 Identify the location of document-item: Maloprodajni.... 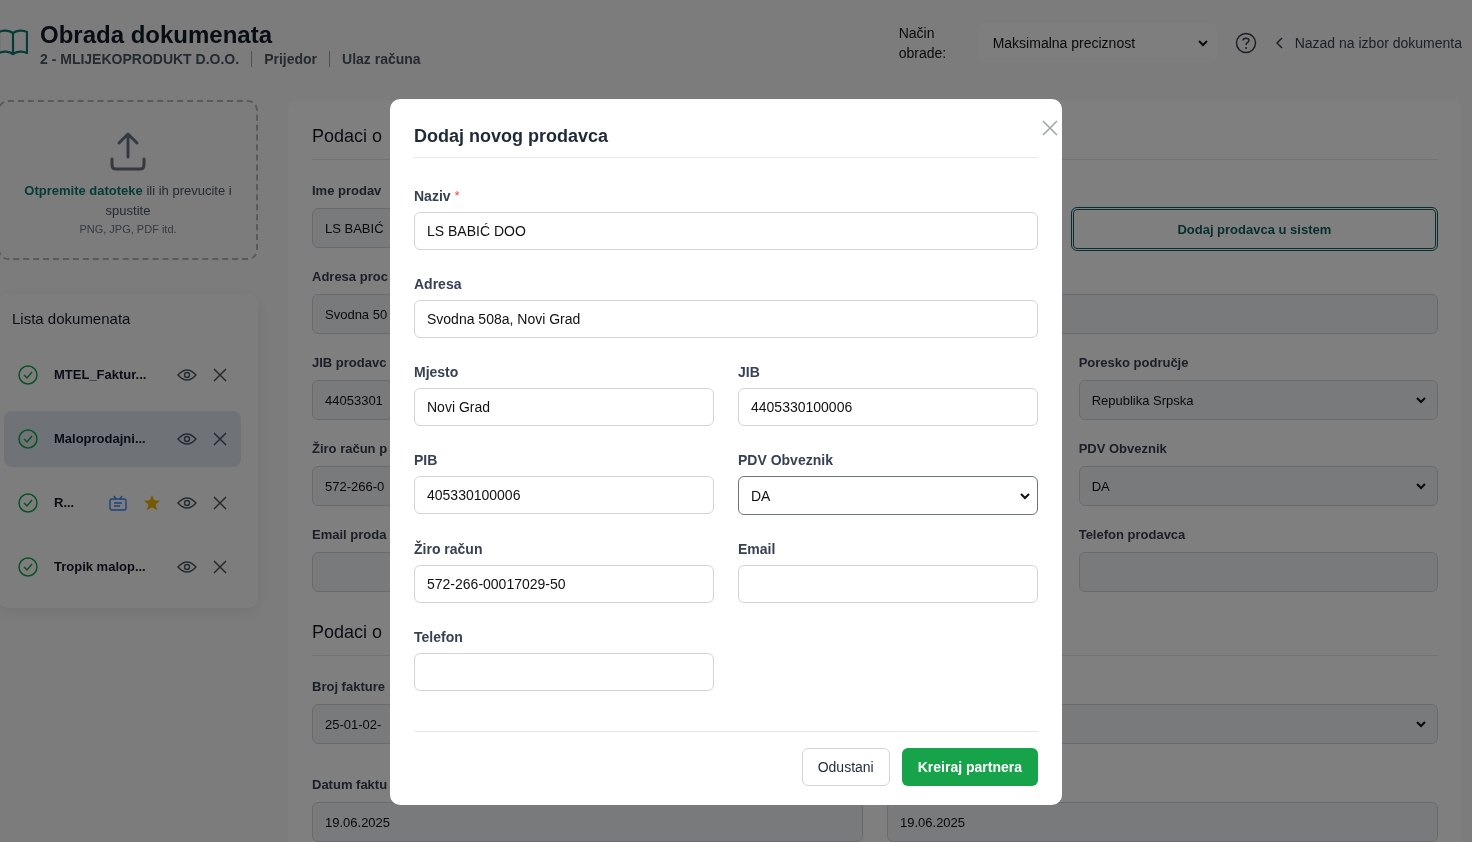
(122, 439).